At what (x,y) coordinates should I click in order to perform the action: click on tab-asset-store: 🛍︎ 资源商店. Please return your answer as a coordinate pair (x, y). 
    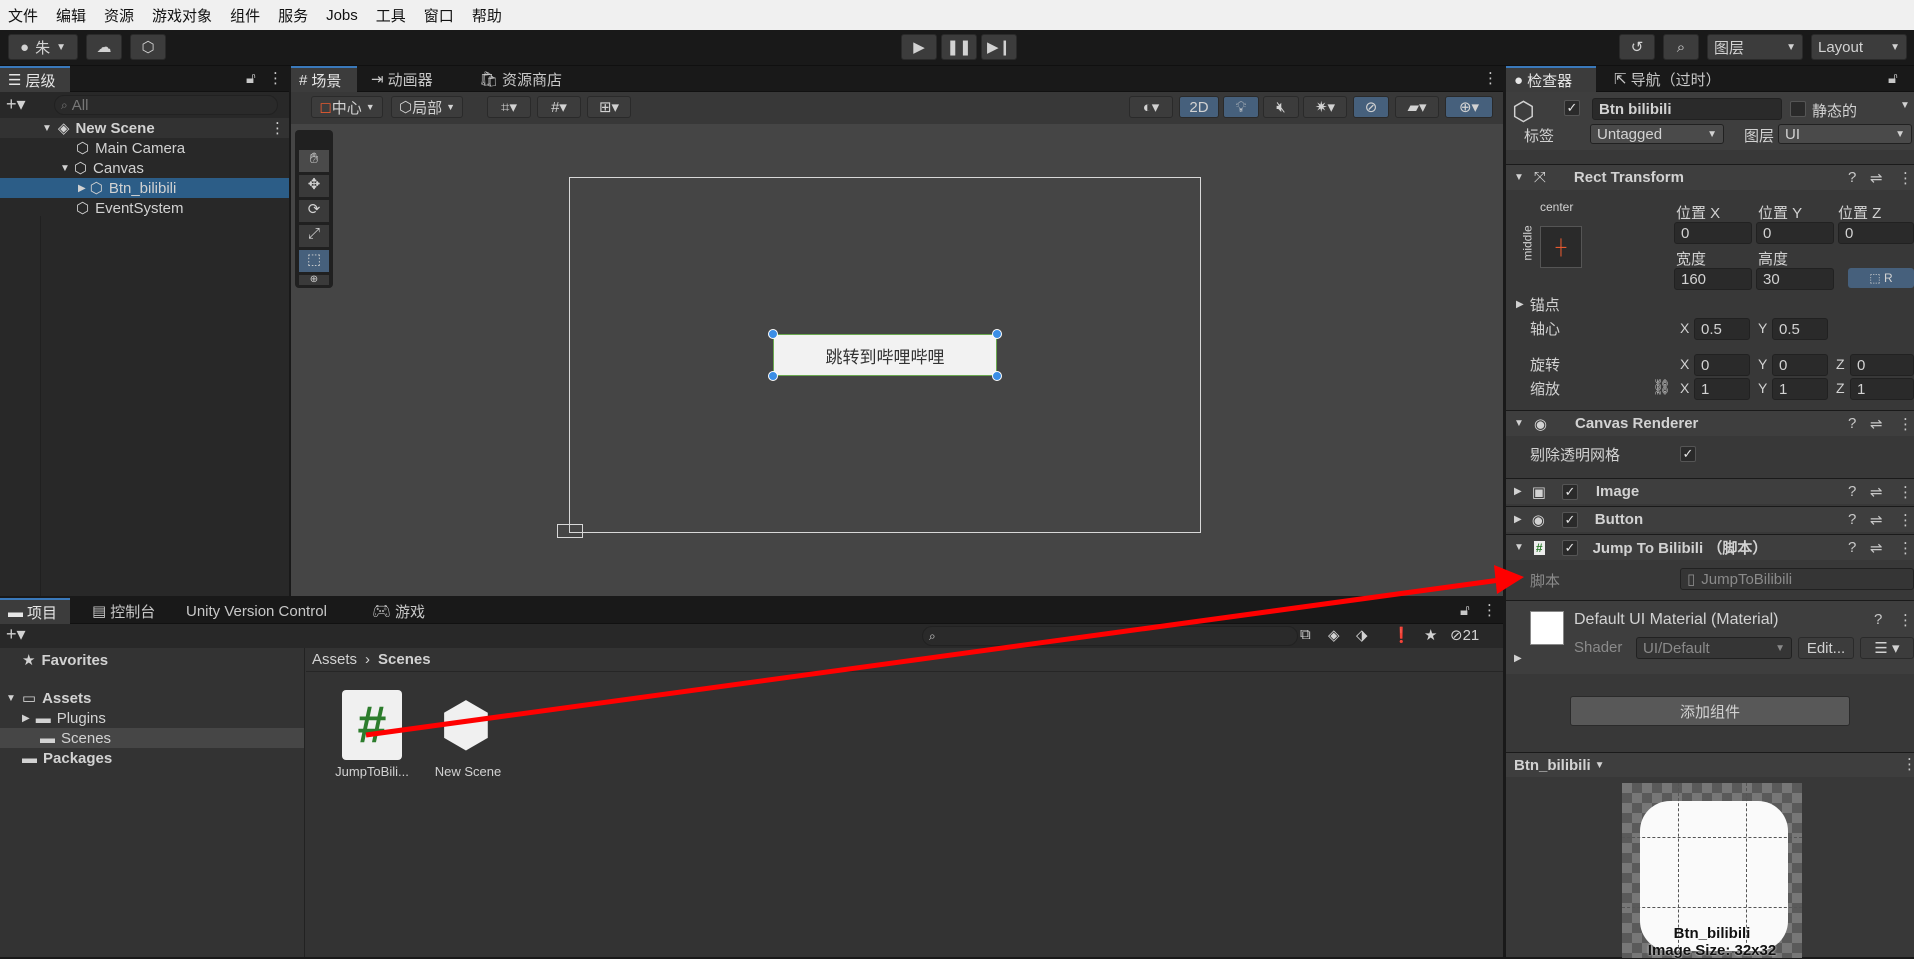
    Looking at the image, I should click on (520, 79).